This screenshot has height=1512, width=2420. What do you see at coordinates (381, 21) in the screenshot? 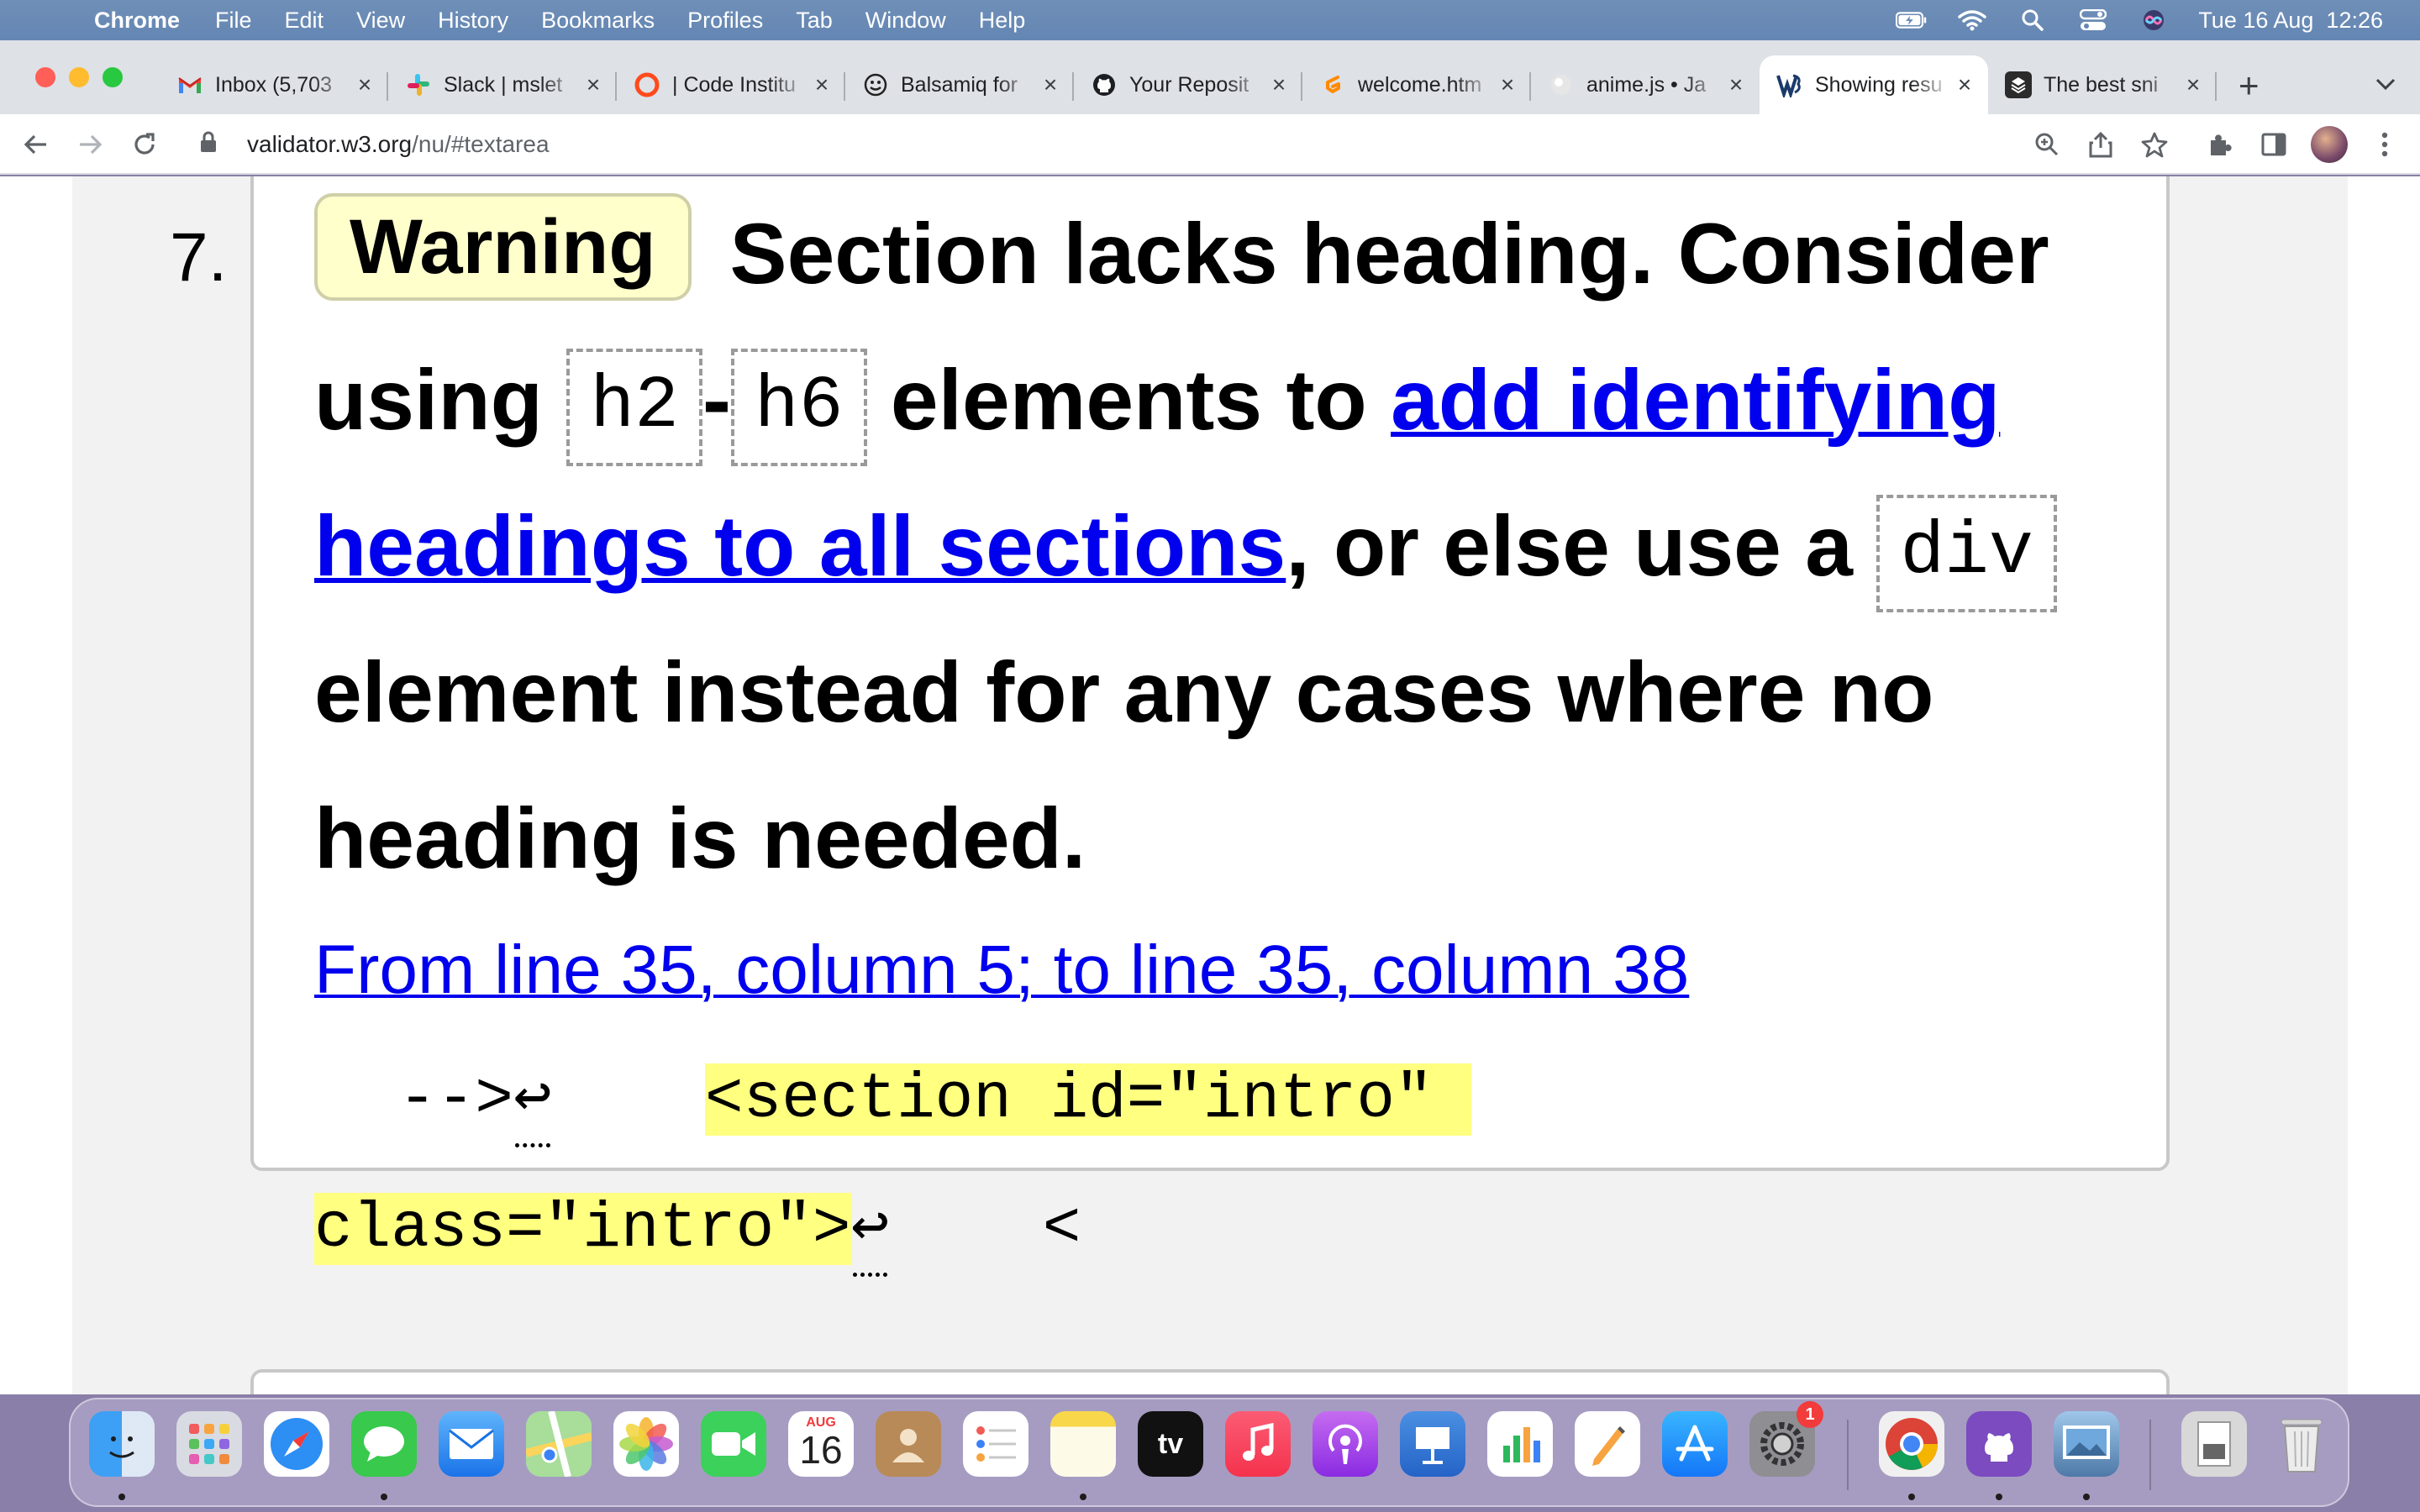
I see `menu-view: View` at bounding box center [381, 21].